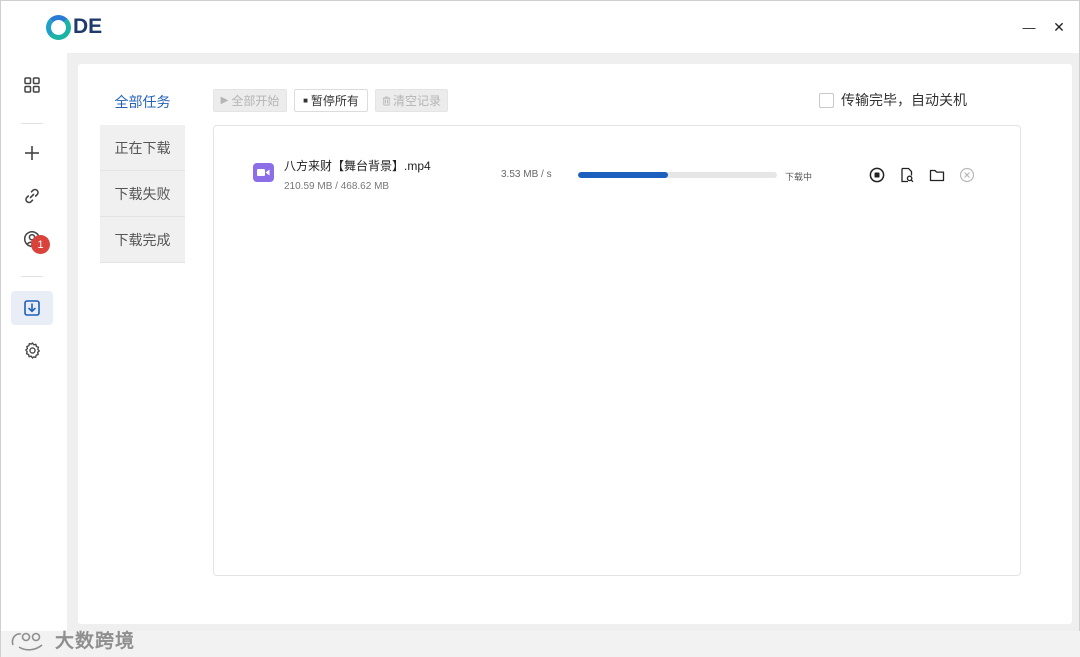  What do you see at coordinates (540, 644) in the screenshot?
I see `bottom-strip` at bounding box center [540, 644].